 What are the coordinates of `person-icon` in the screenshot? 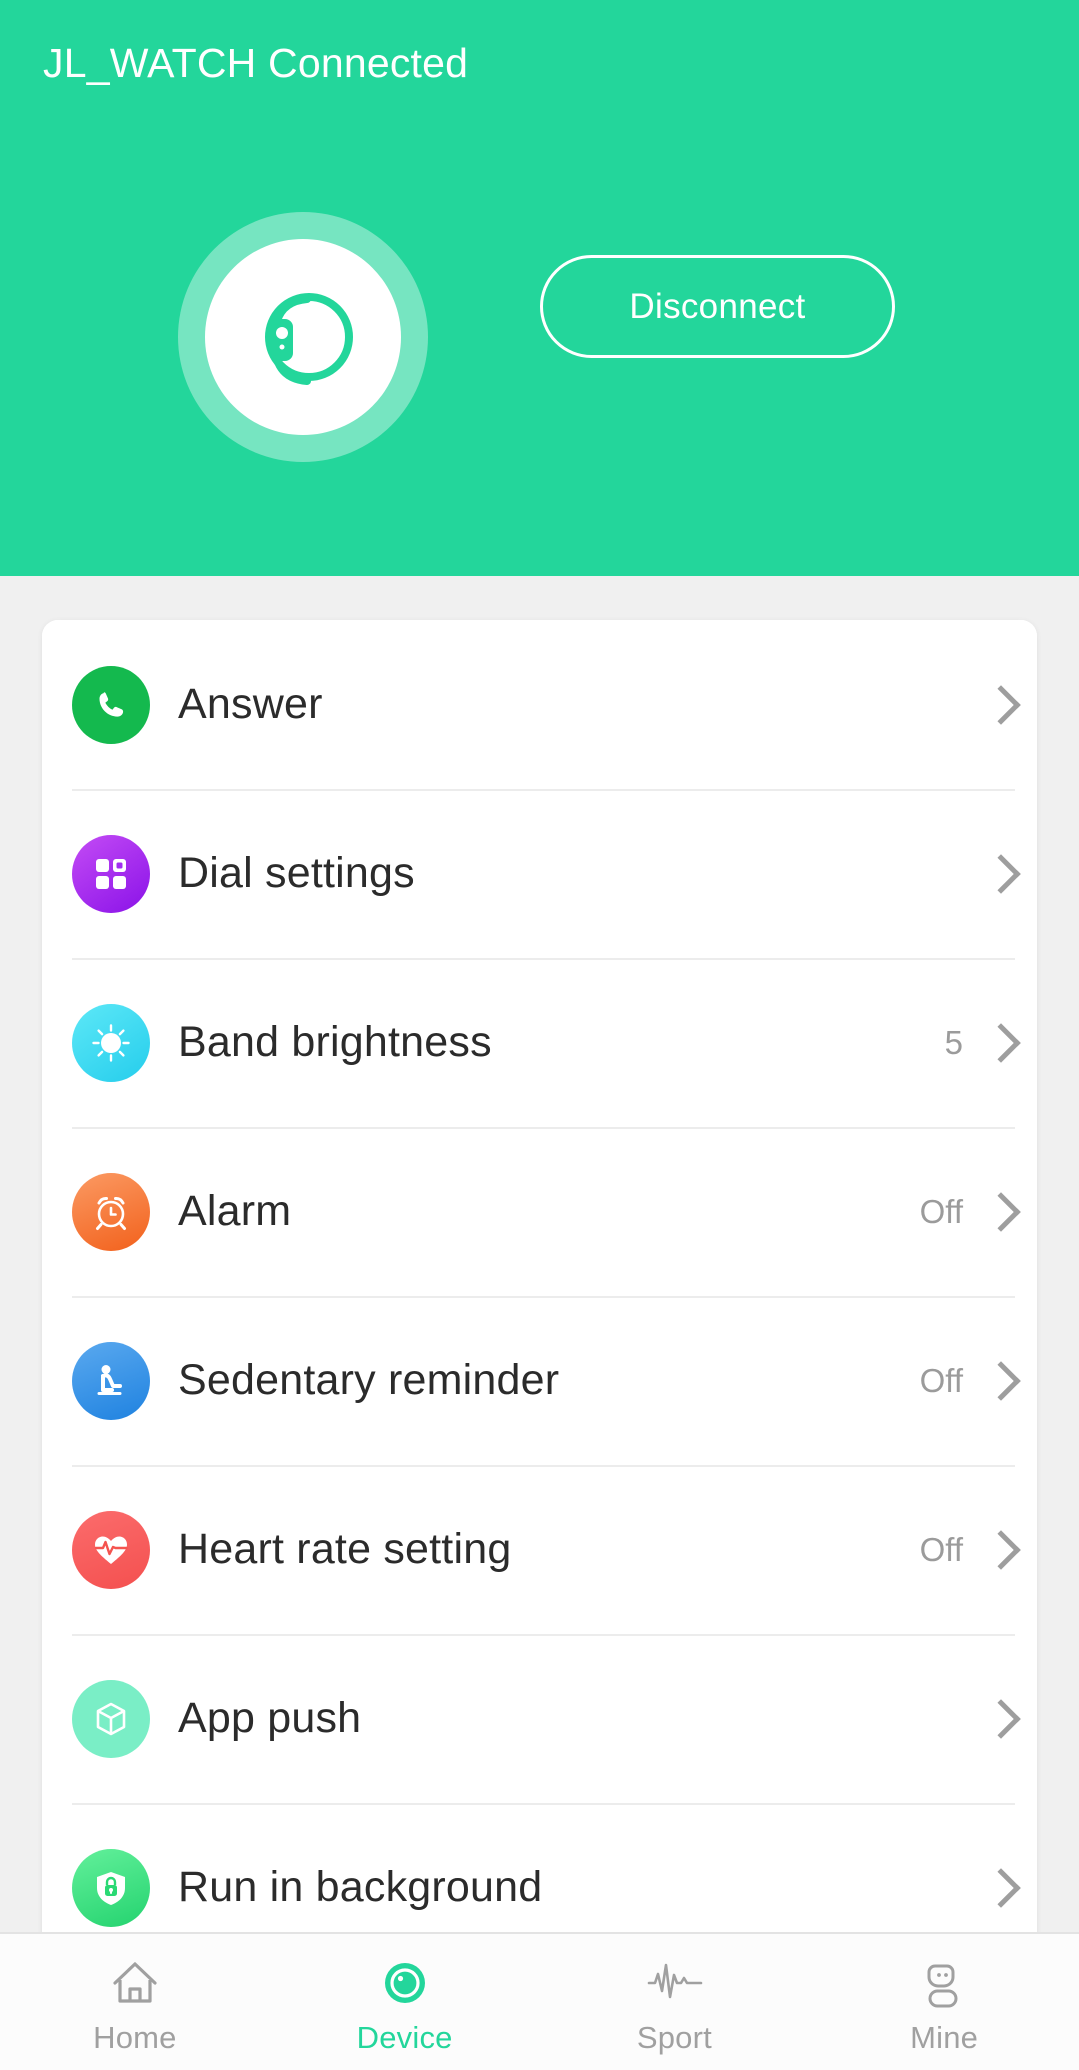 It's located at (944, 1983).